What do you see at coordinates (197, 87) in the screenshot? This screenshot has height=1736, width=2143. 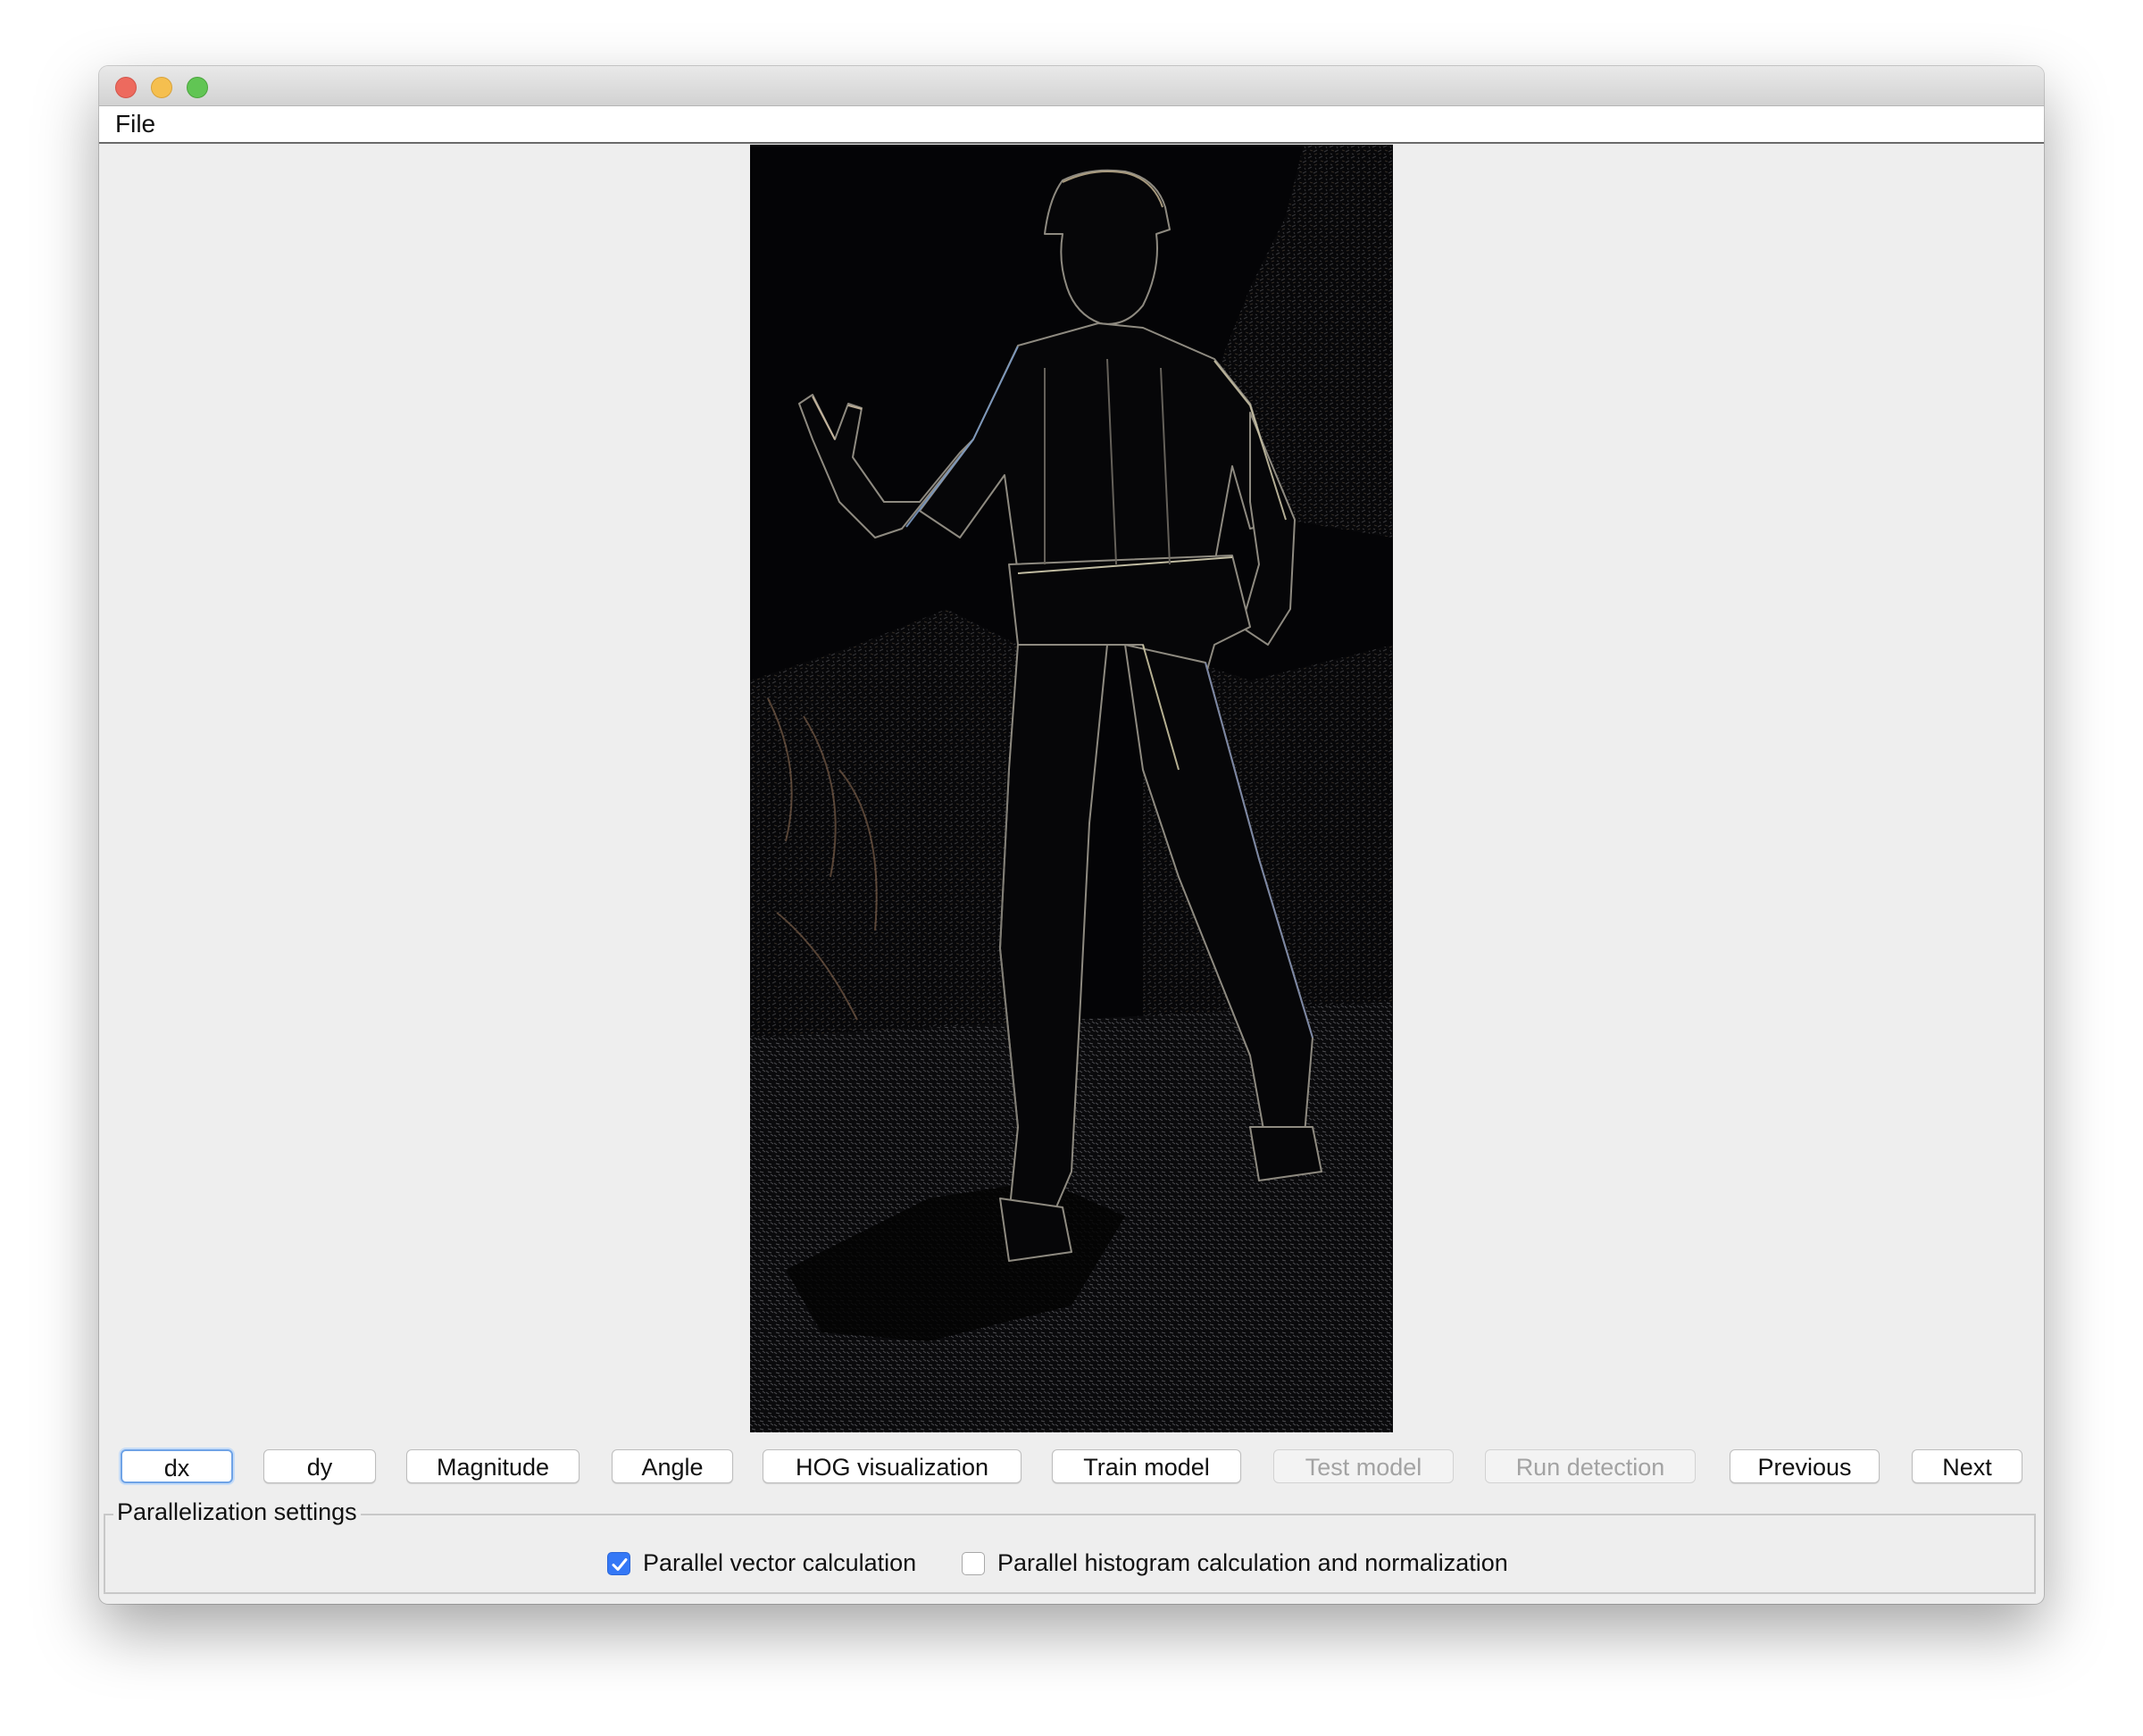 I see `zoom-window-button` at bounding box center [197, 87].